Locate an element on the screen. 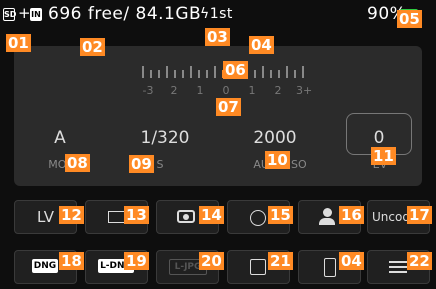 The width and height of the screenshot is (436, 289). stabilization-icon is located at coordinates (258, 218).